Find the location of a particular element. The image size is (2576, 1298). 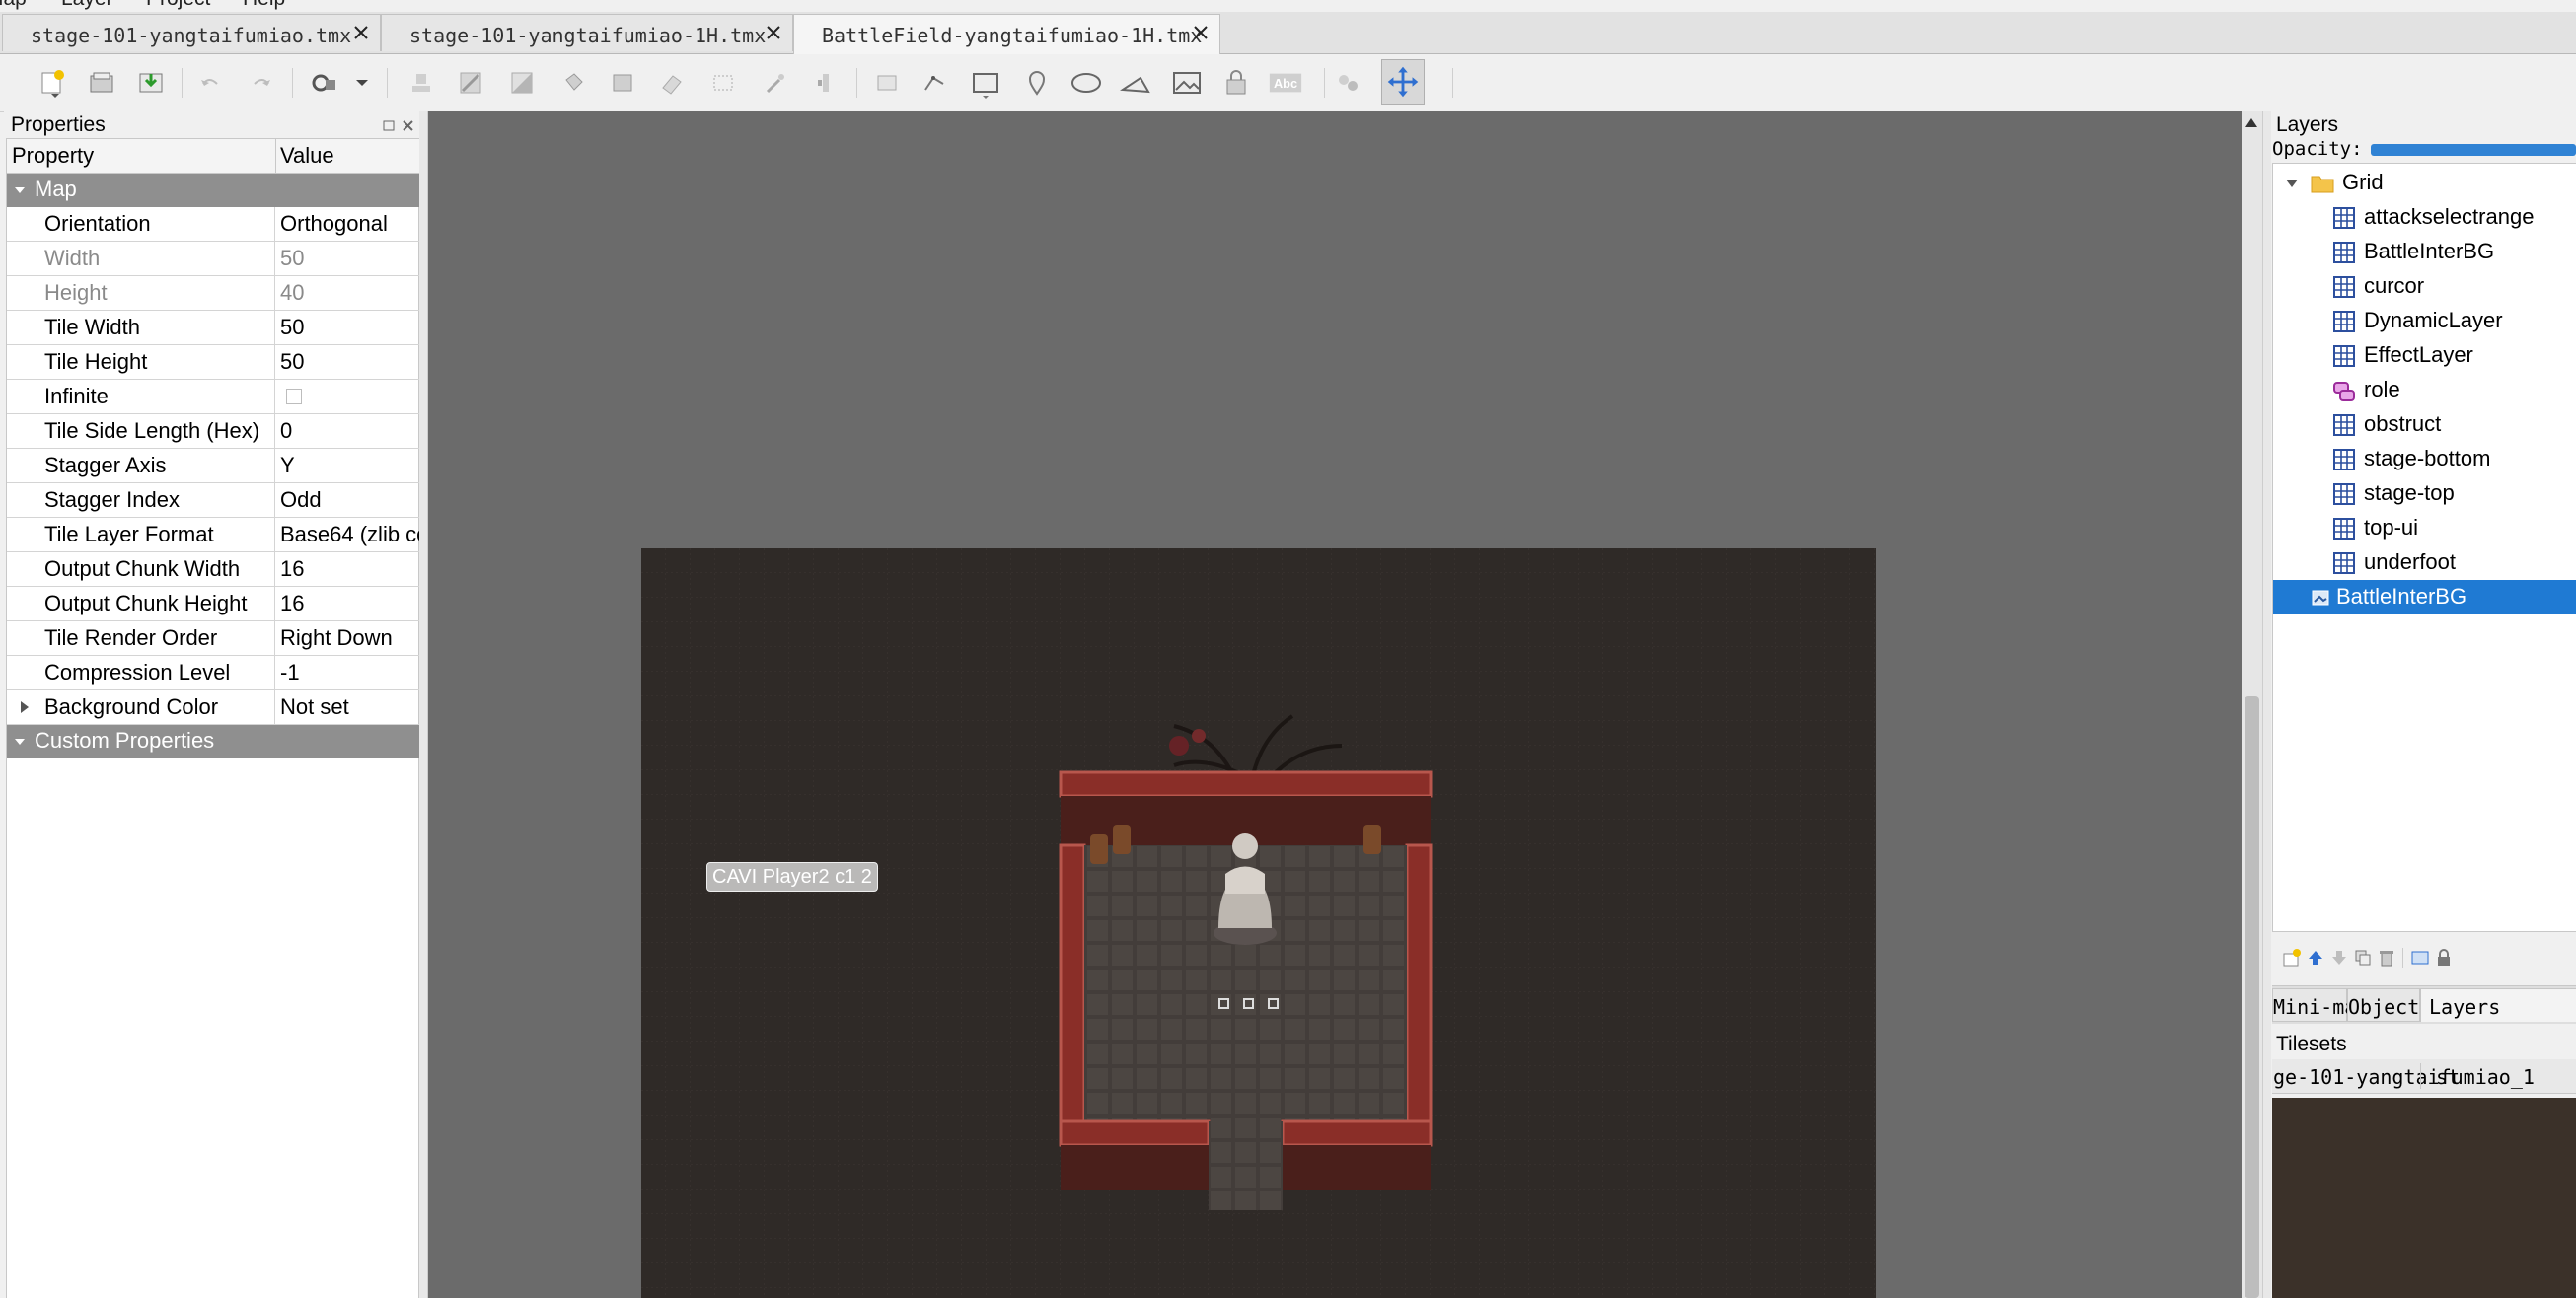

tileset-preview is located at coordinates (2424, 1198).